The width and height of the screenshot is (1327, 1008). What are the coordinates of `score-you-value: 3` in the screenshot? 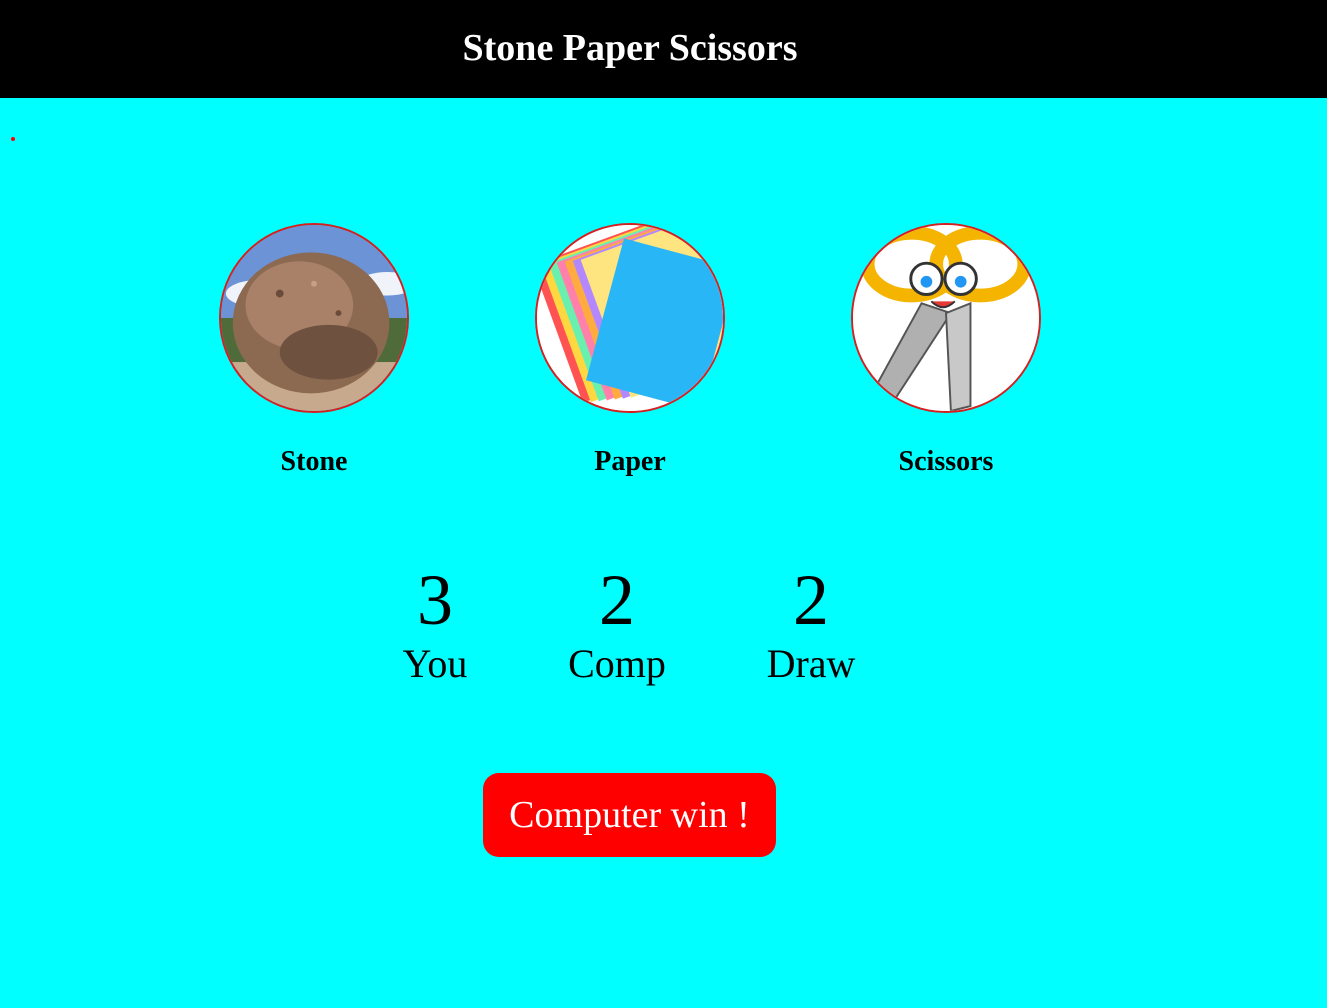 It's located at (435, 600).